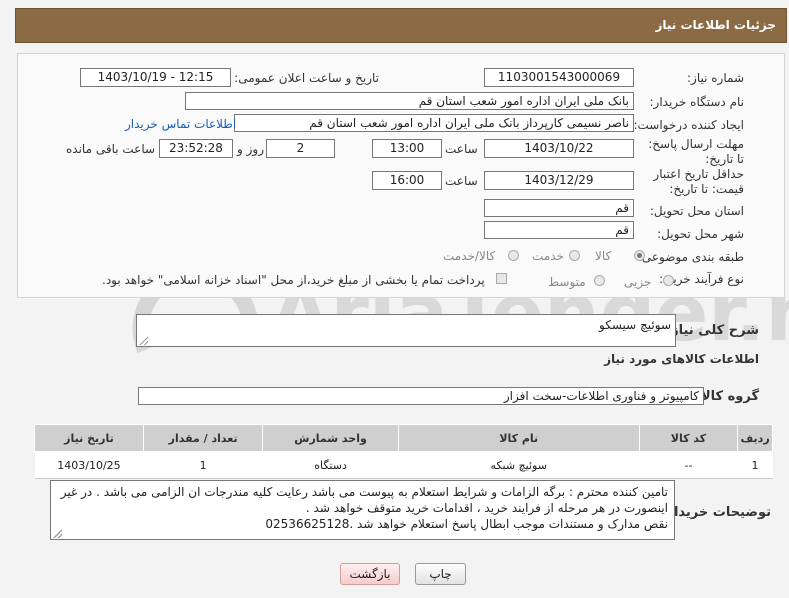  What do you see at coordinates (513, 255) in the screenshot?
I see `category-radio-goods-service` at bounding box center [513, 255].